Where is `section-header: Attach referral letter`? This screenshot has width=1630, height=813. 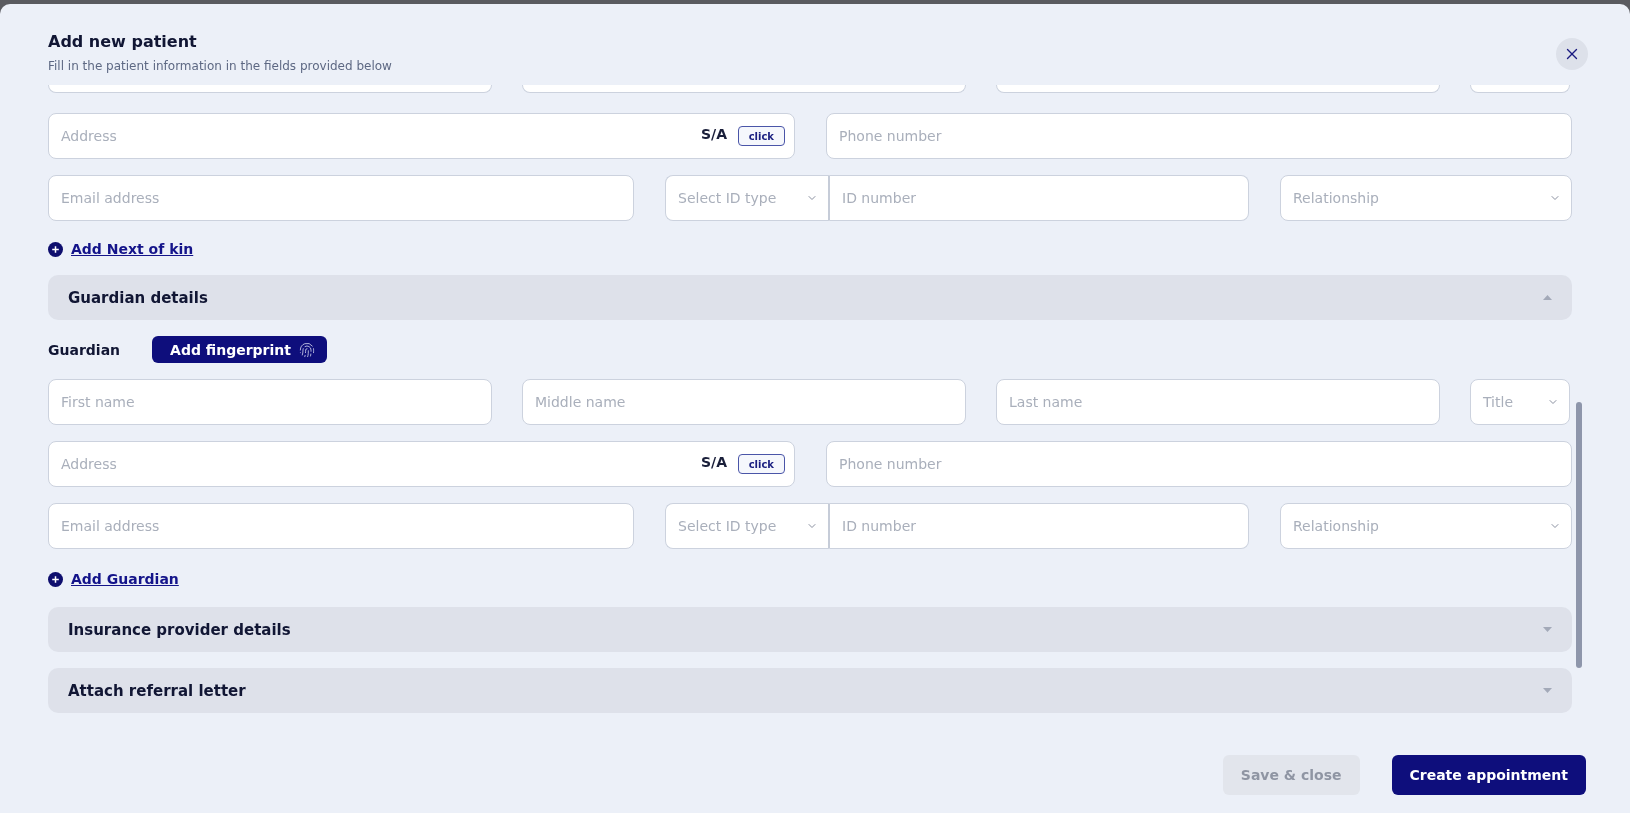
section-header: Attach referral letter is located at coordinates (810, 690).